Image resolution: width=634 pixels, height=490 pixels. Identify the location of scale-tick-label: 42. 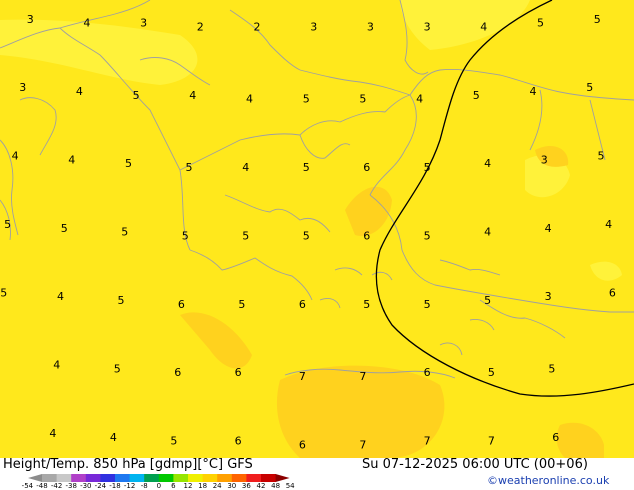
(261, 486).